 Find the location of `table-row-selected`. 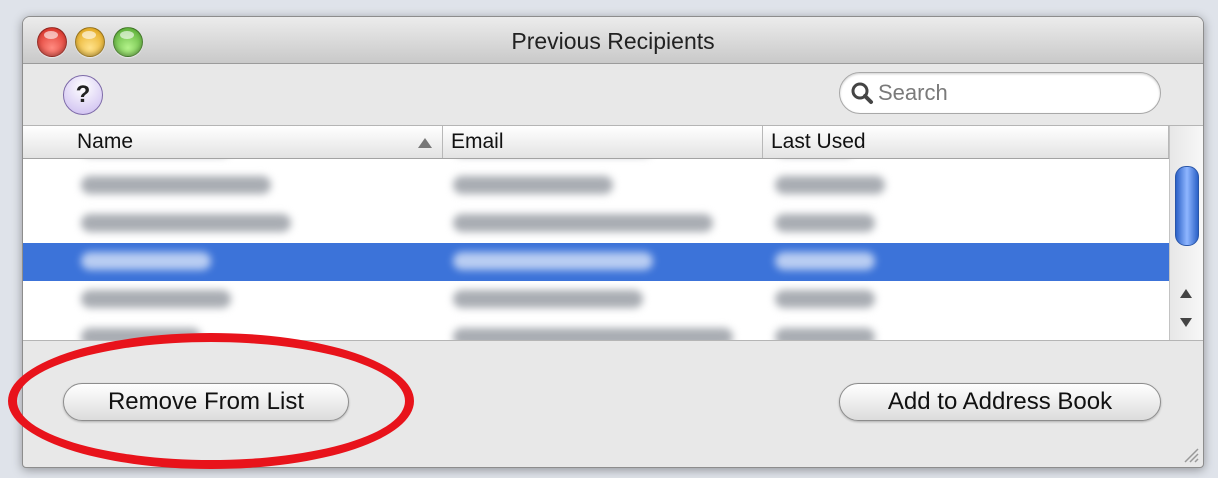

table-row-selected is located at coordinates (596, 262).